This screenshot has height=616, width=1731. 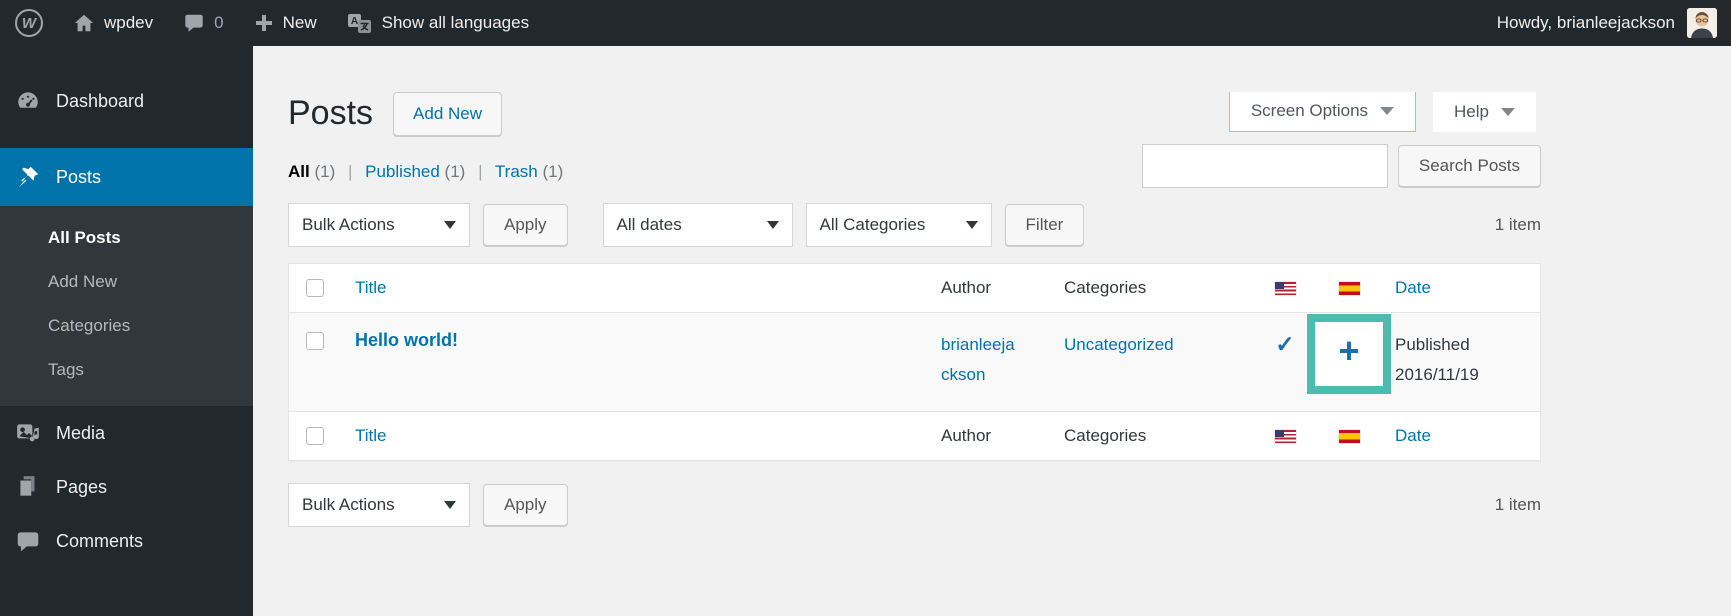 What do you see at coordinates (1460, 362) in the screenshot?
I see `post-date-cell: Published 2016/11/19` at bounding box center [1460, 362].